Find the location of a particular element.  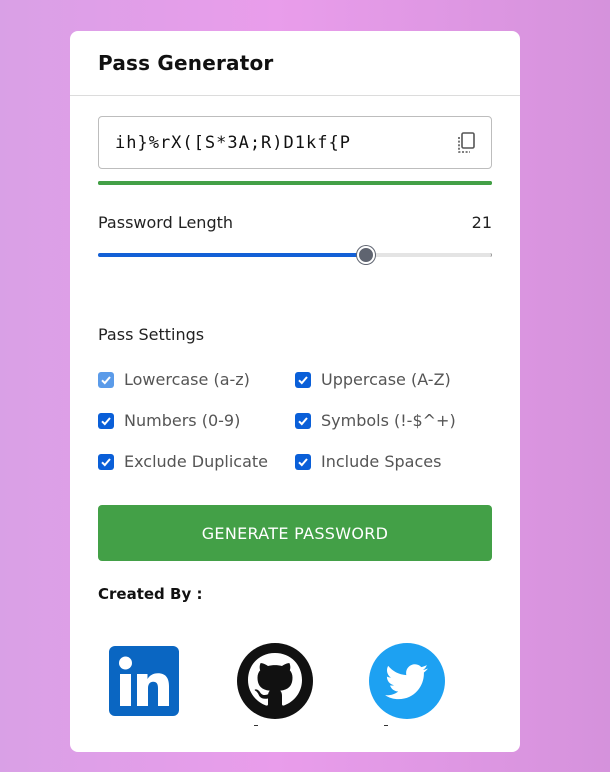

strength-indicator is located at coordinates (295, 183).